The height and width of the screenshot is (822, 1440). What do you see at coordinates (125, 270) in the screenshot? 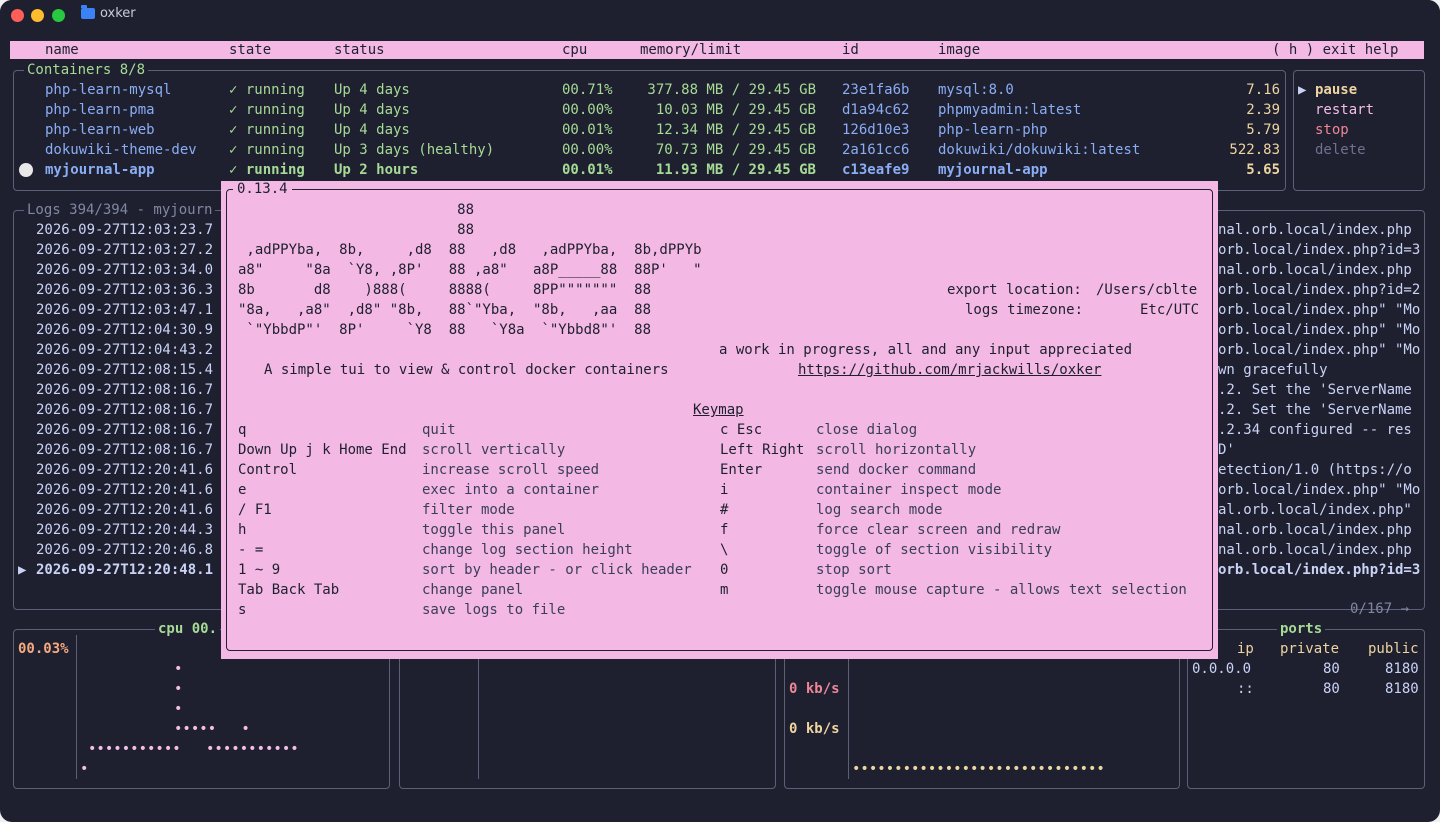
I see `log-timestamp: 2026-09-27T12:03:34.0` at bounding box center [125, 270].